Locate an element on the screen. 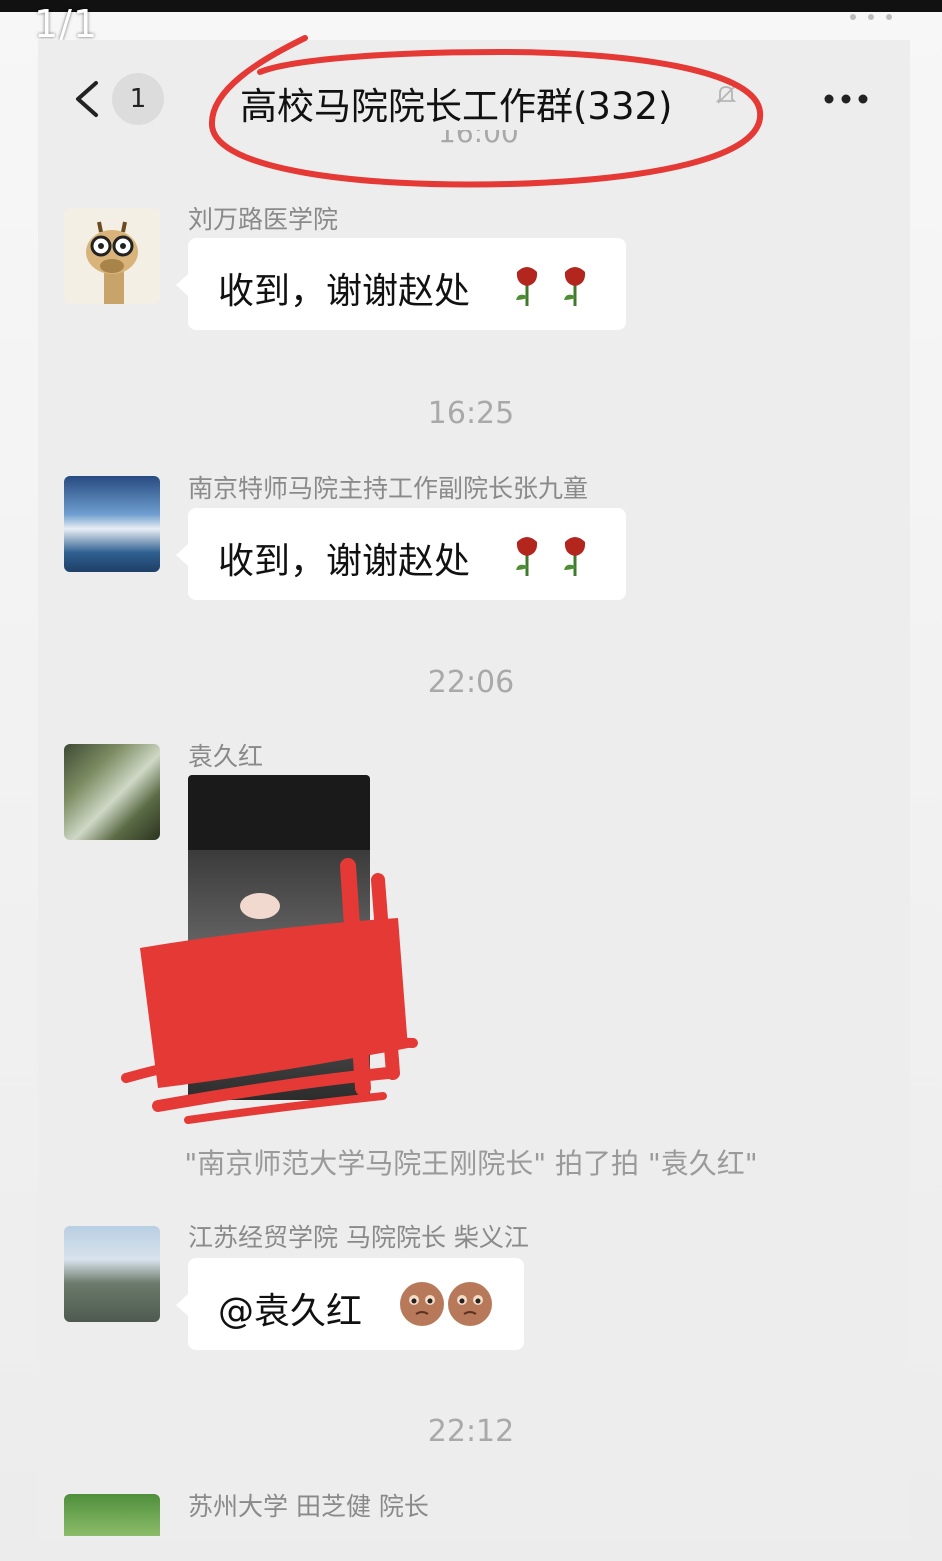  viewer-top-bar is located at coordinates (471, 6).